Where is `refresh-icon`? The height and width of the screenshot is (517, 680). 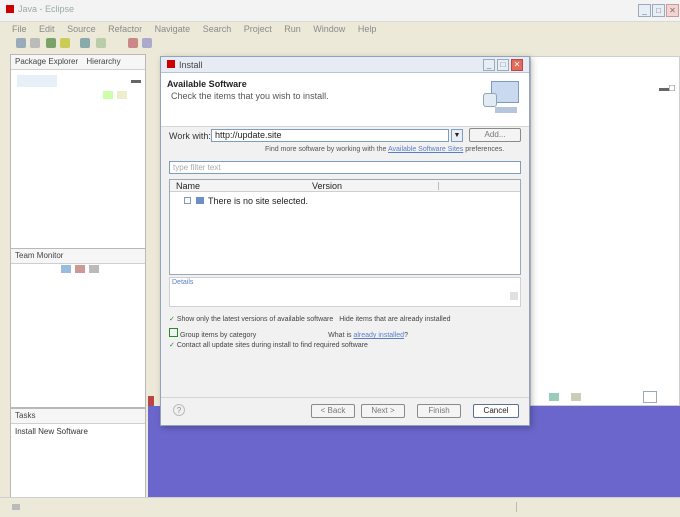 refresh-icon is located at coordinates (66, 269).